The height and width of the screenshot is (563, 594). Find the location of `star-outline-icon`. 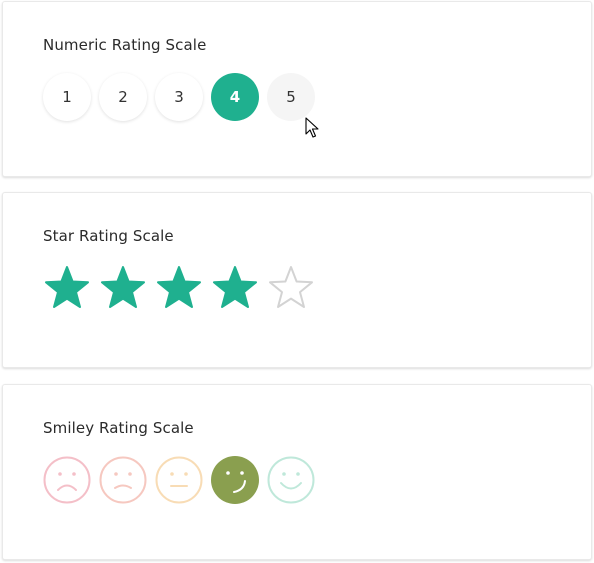

star-outline-icon is located at coordinates (291, 287).